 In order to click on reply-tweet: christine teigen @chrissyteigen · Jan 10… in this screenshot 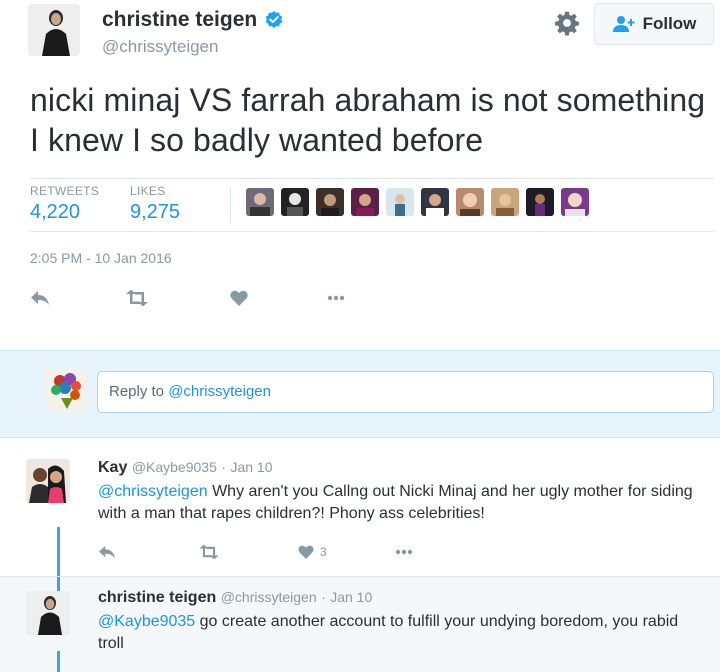, I will do `click(360, 624)`.